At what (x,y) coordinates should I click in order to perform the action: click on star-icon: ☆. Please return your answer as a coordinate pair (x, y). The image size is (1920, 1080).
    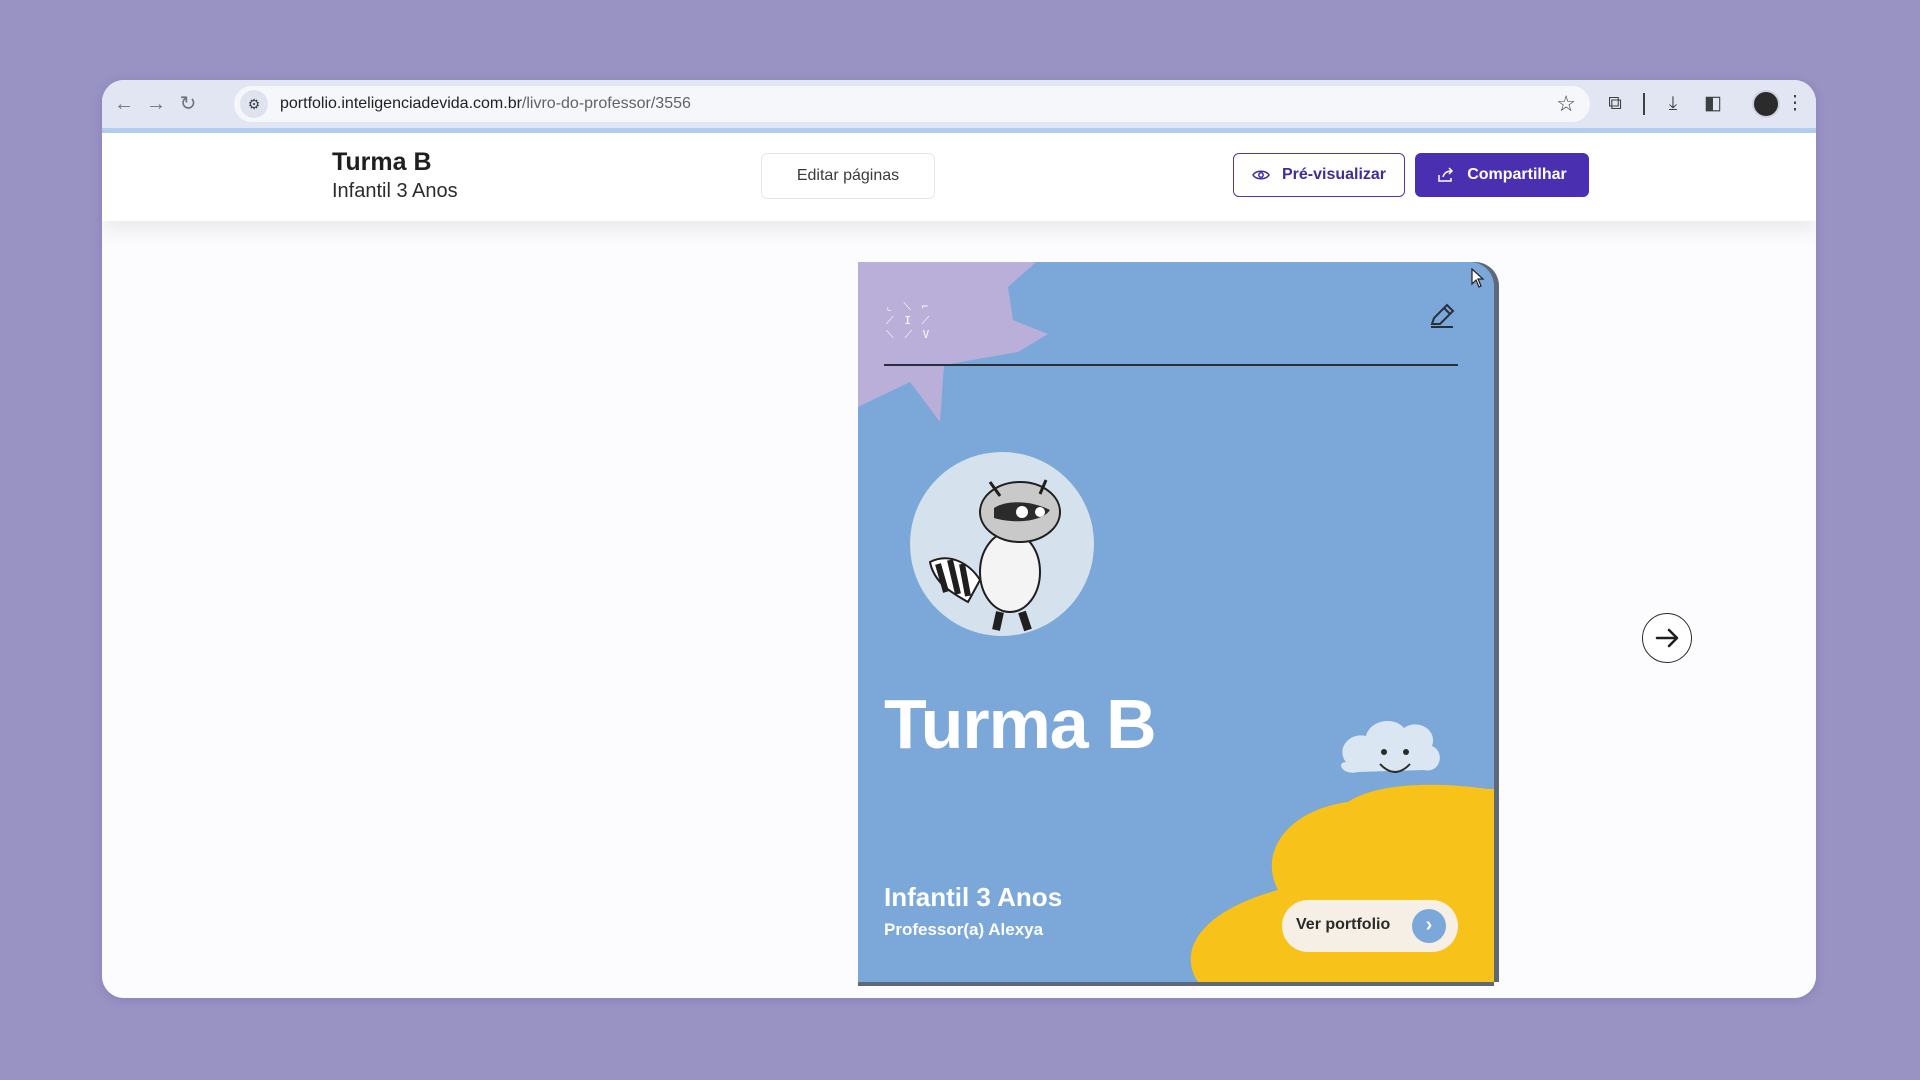
    Looking at the image, I should click on (1566, 104).